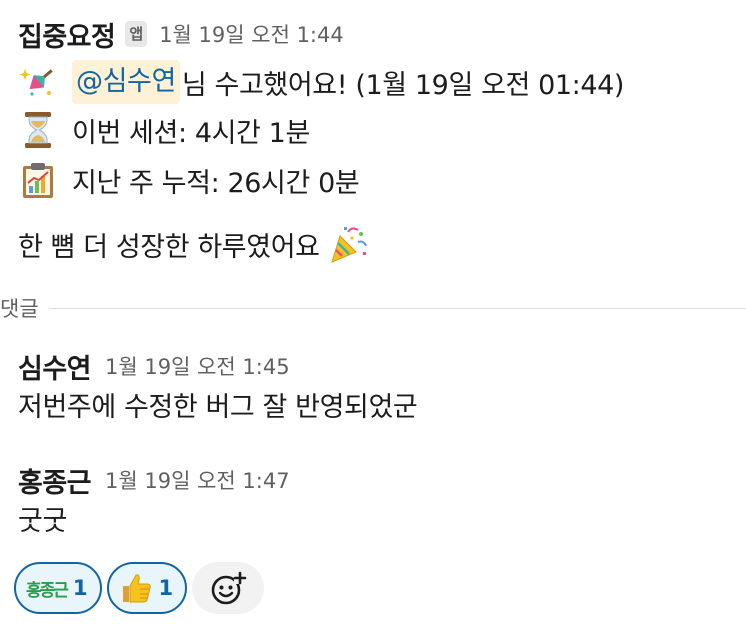  I want to click on message-line-3: 지난 주 누적: 26시간 0분, so click(189, 180).